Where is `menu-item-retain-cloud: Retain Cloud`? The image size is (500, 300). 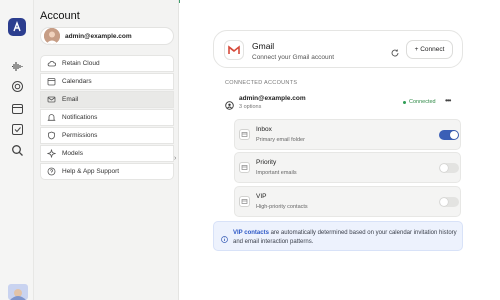 menu-item-retain-cloud: Retain Cloud is located at coordinates (107, 63).